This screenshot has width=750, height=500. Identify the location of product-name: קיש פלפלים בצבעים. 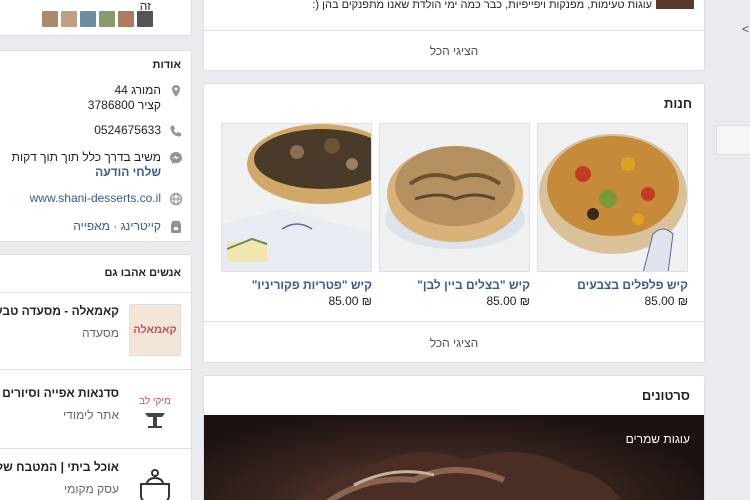
(612, 285).